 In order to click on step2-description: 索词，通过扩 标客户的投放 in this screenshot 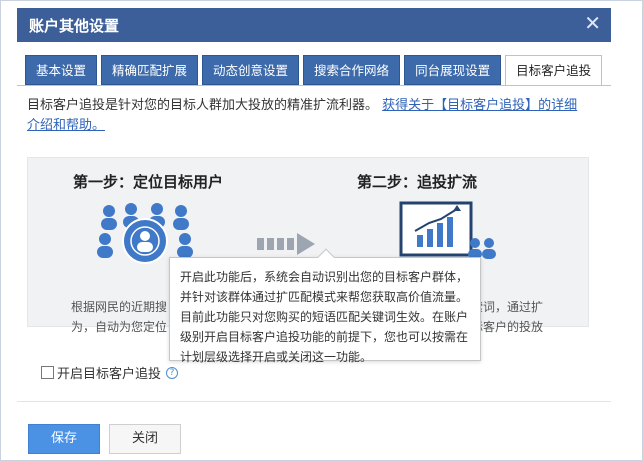, I will do `click(521, 317)`.